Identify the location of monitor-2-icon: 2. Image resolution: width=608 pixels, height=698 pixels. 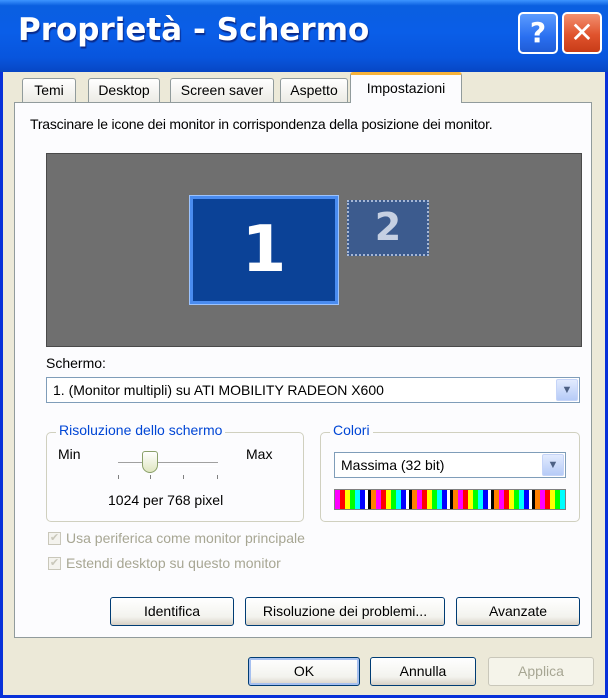
(388, 228).